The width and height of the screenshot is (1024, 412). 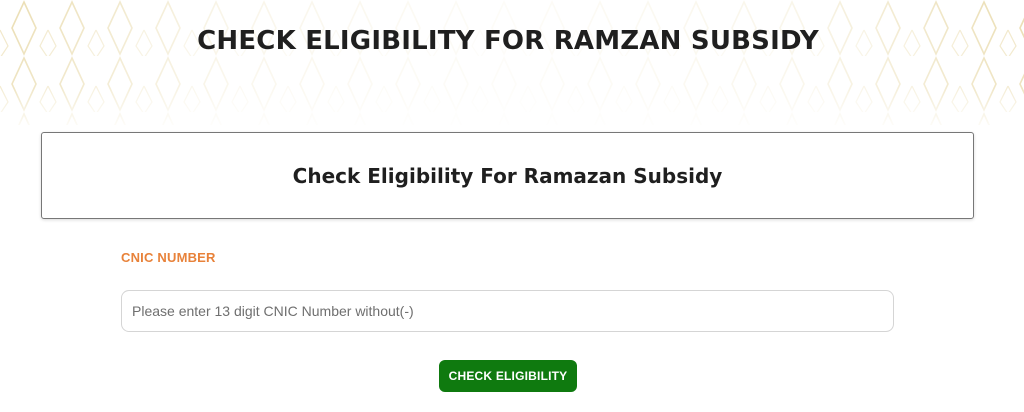 I want to click on card-title: Check Eligibility For Ramazan Subsidy, so click(x=507, y=175).